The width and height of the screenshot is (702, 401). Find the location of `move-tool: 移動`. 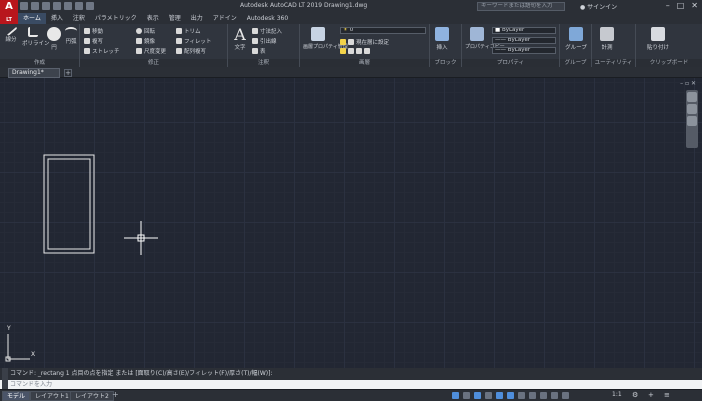

move-tool: 移動 is located at coordinates (93, 31).